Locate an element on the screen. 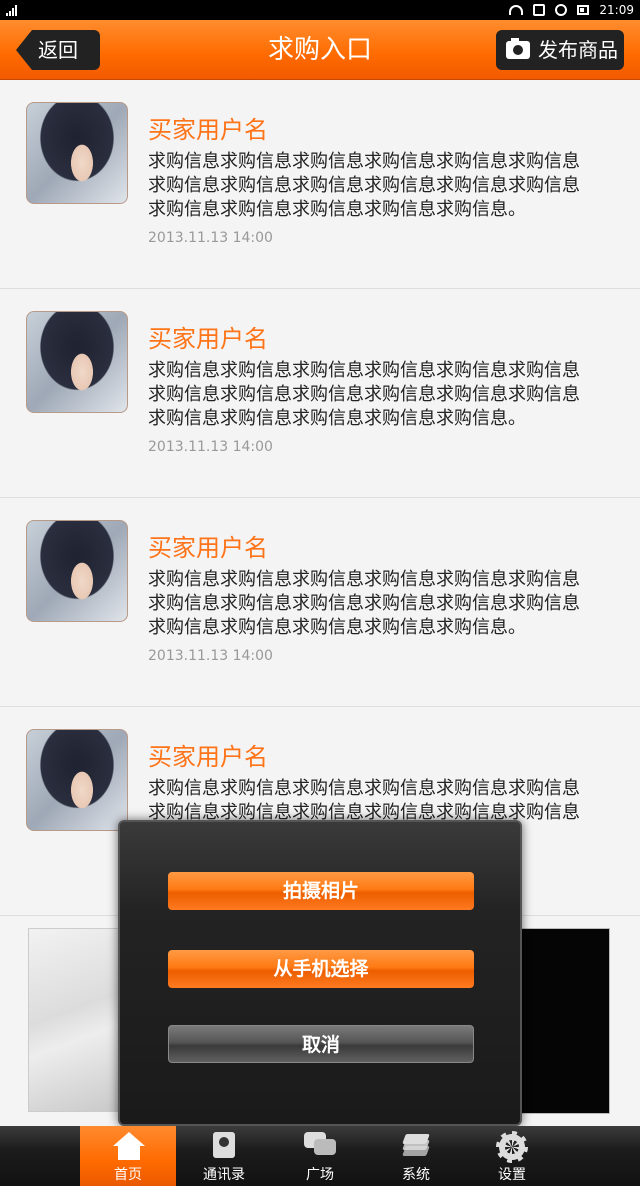 Image resolution: width=640 pixels, height=1186 pixels. layers-icon is located at coordinates (416, 1145).